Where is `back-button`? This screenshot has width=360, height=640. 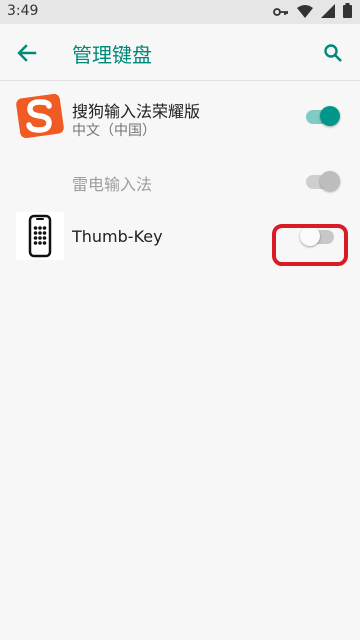
back-button is located at coordinates (27, 53).